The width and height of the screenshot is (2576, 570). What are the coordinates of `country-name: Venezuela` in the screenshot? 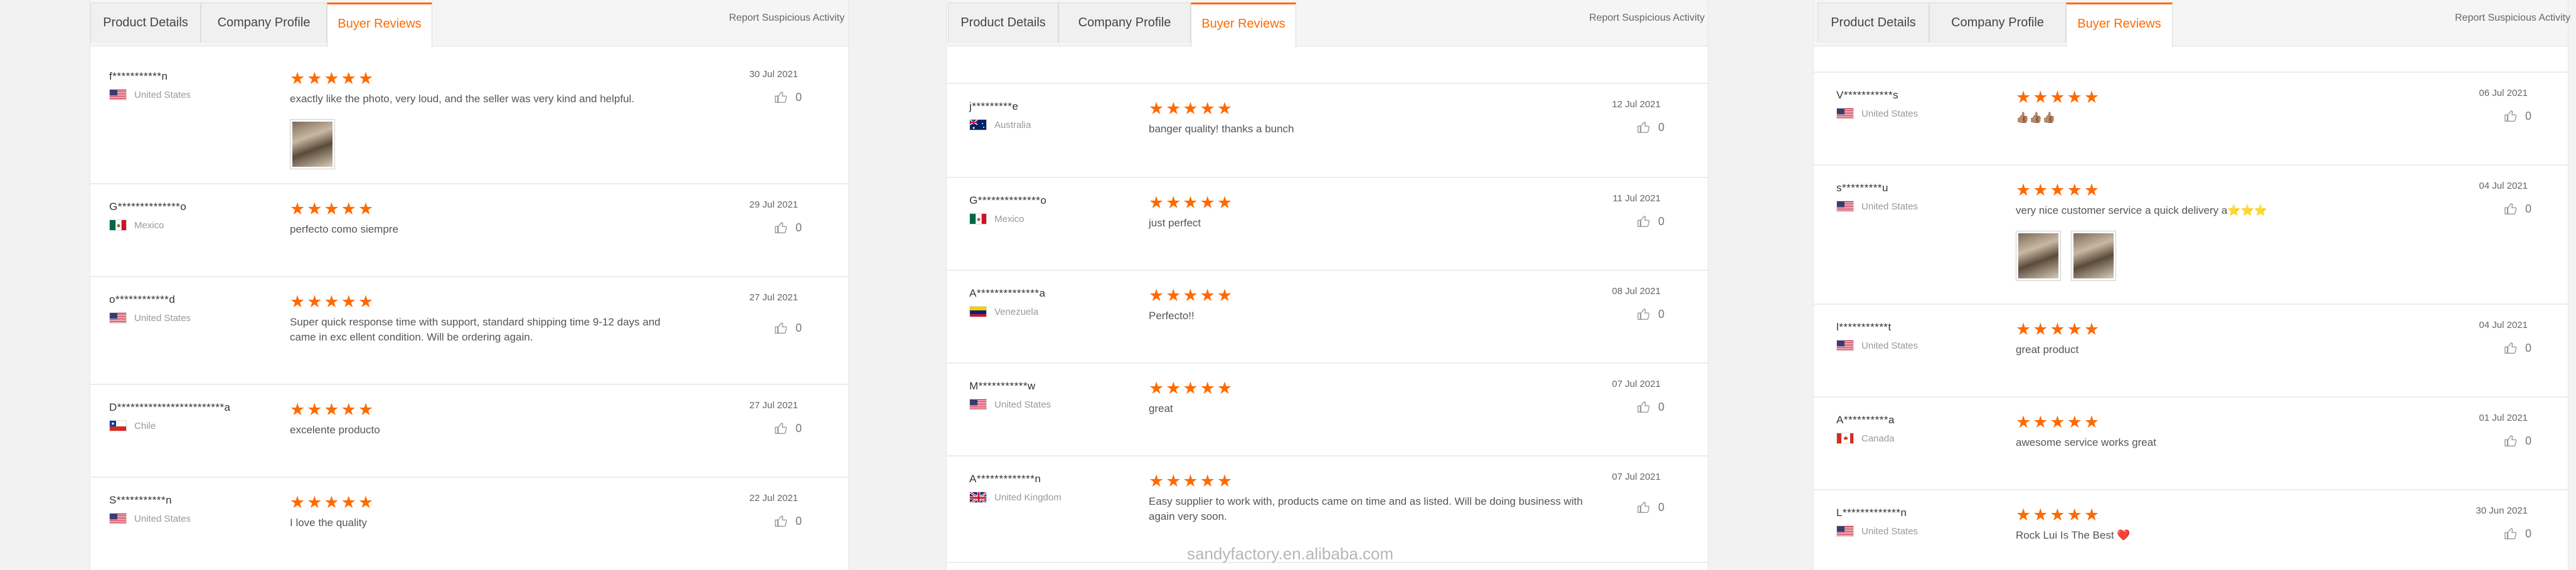 It's located at (1016, 312).